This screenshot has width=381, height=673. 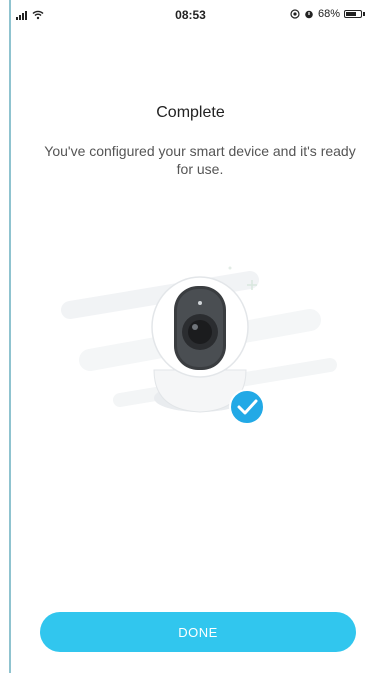 What do you see at coordinates (309, 14) in the screenshot?
I see `alarm-icon` at bounding box center [309, 14].